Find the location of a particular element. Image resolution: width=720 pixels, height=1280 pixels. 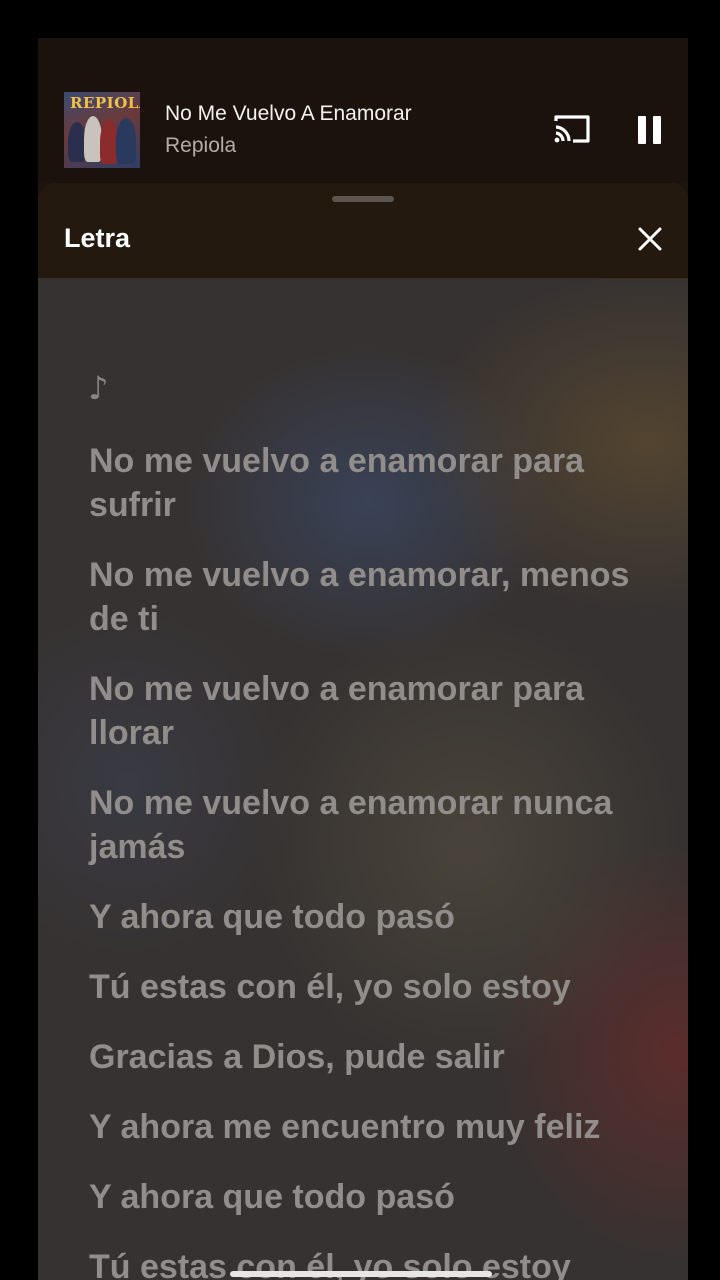

drag-handle is located at coordinates (363, 199).